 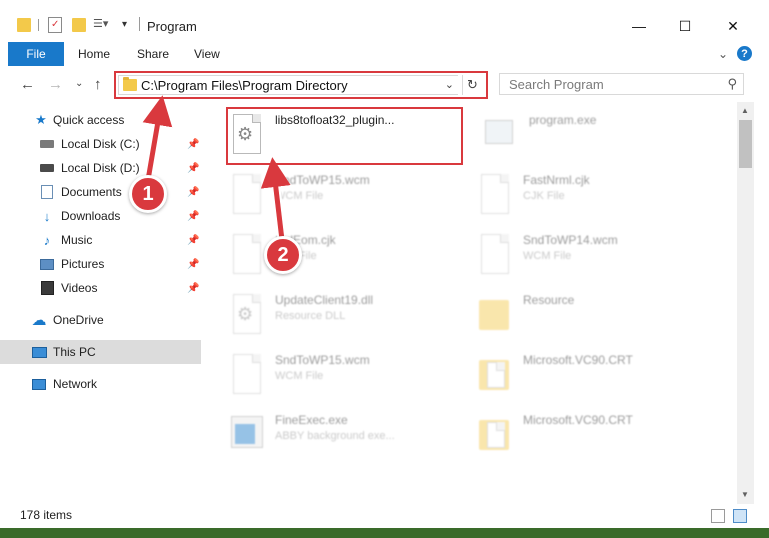 I want to click on file-item: Resource, so click(x=597, y=316).